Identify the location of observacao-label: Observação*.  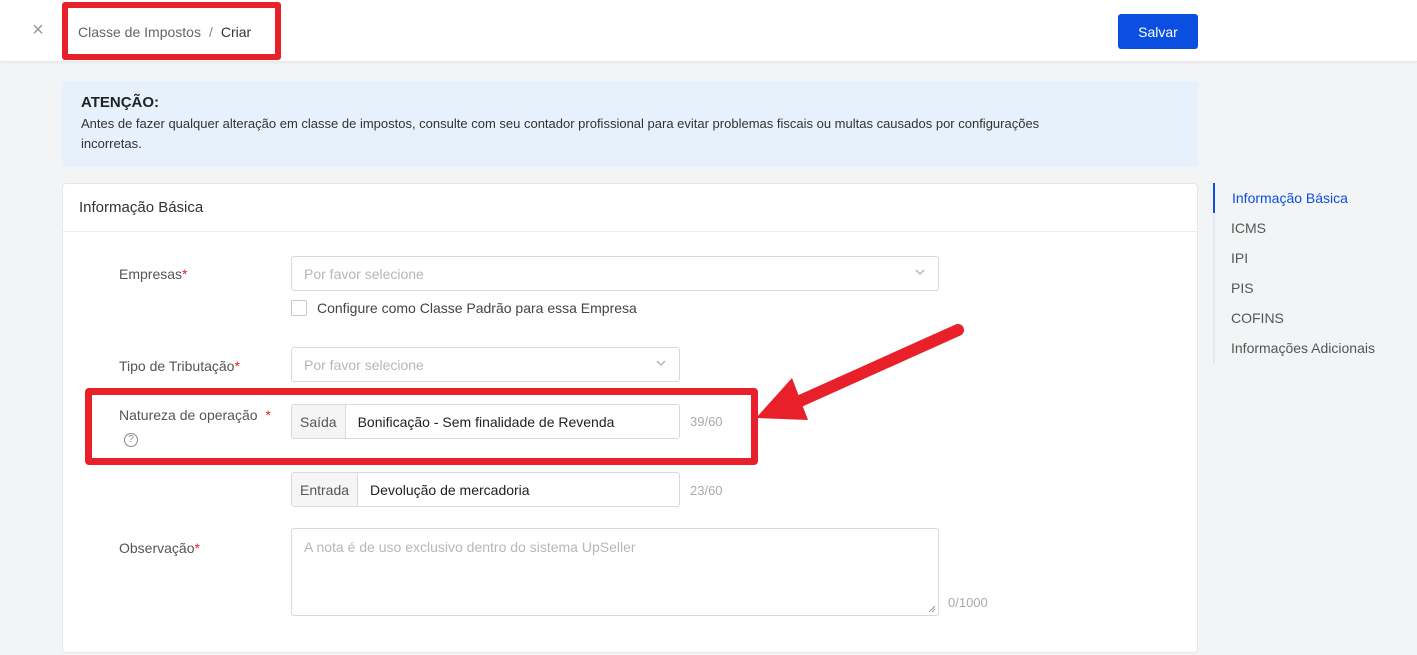
(159, 548).